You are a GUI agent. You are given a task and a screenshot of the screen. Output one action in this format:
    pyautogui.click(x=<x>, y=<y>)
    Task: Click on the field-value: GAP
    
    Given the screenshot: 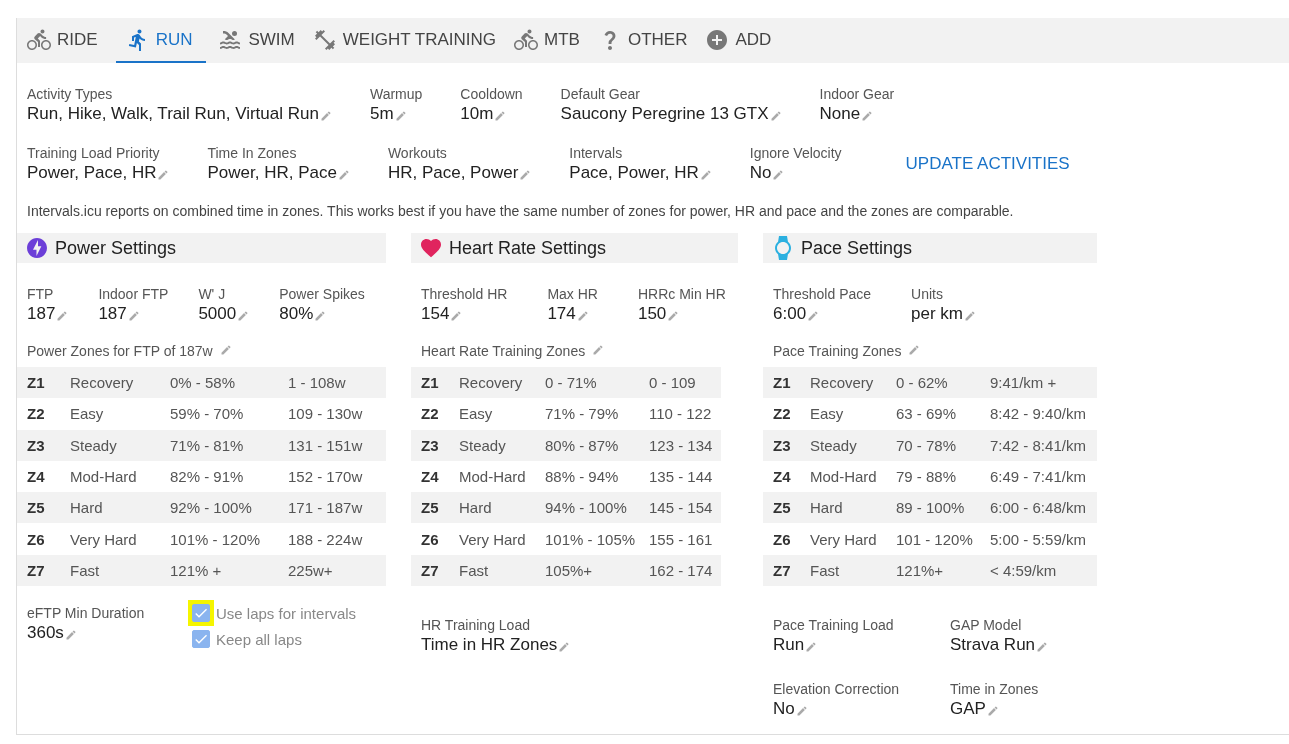 What is the action you would take?
    pyautogui.click(x=968, y=709)
    